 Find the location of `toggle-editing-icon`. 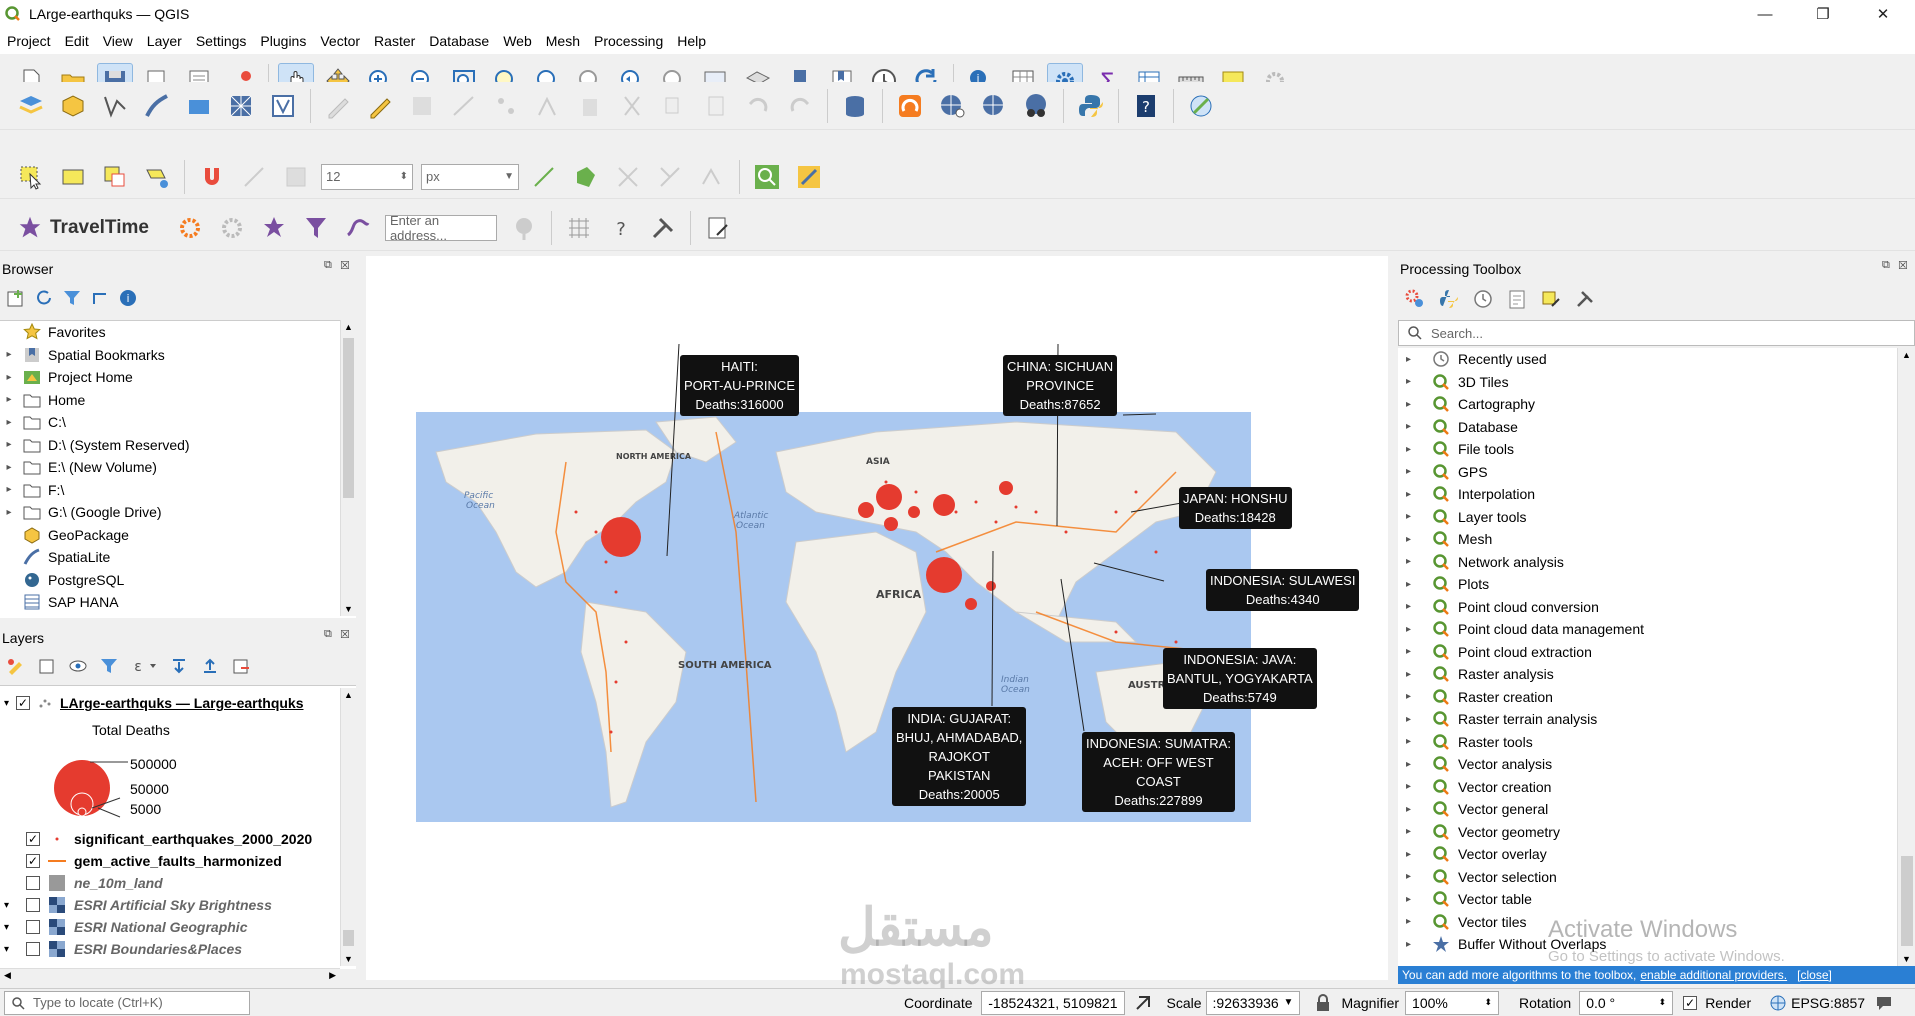

toggle-editing-icon is located at coordinates (380, 106).